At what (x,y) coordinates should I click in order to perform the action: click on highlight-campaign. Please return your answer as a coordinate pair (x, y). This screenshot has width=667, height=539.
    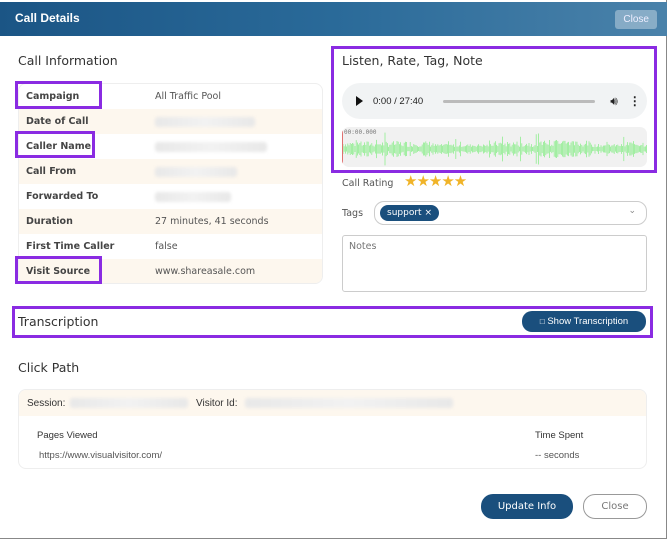
    Looking at the image, I should click on (58, 95).